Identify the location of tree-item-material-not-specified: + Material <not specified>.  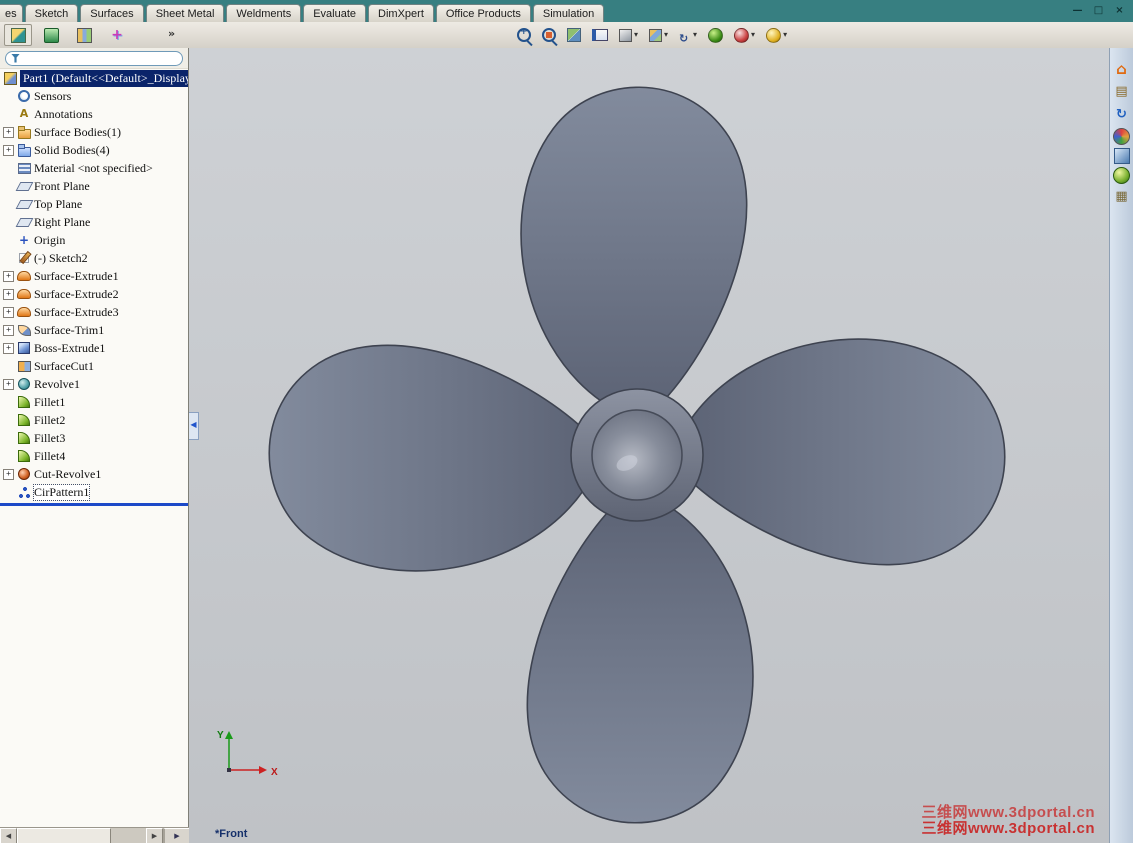
(94, 168).